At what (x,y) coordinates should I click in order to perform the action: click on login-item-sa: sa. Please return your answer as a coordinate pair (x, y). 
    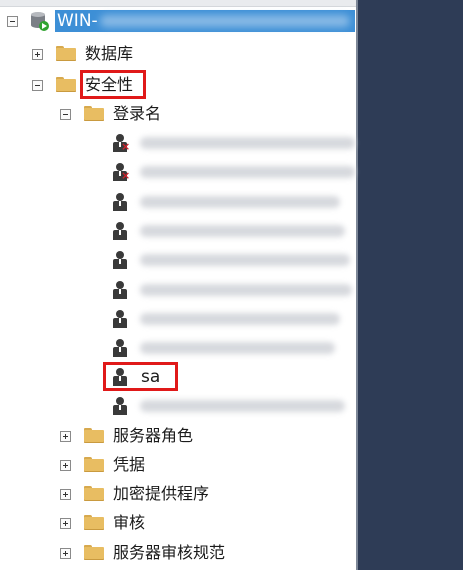
    Looking at the image, I should click on (178, 376).